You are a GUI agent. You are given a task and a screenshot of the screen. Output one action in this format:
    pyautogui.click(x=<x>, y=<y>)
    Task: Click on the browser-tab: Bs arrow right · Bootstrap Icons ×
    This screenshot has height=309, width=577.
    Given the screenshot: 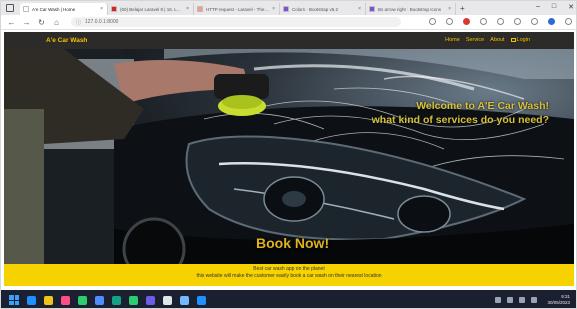 What is the action you would take?
    pyautogui.click(x=411, y=9)
    